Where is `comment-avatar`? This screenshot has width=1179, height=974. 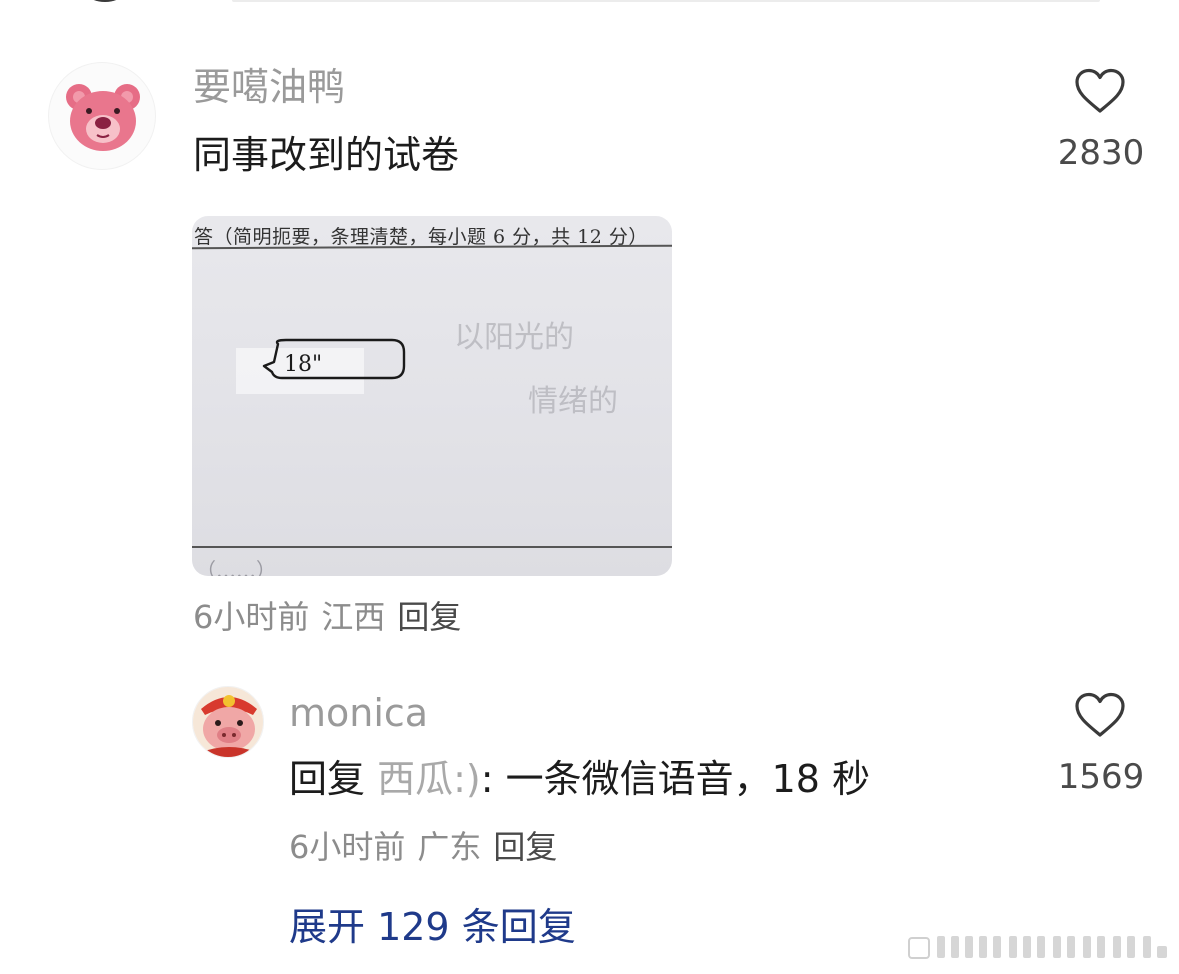 comment-avatar is located at coordinates (102, 116).